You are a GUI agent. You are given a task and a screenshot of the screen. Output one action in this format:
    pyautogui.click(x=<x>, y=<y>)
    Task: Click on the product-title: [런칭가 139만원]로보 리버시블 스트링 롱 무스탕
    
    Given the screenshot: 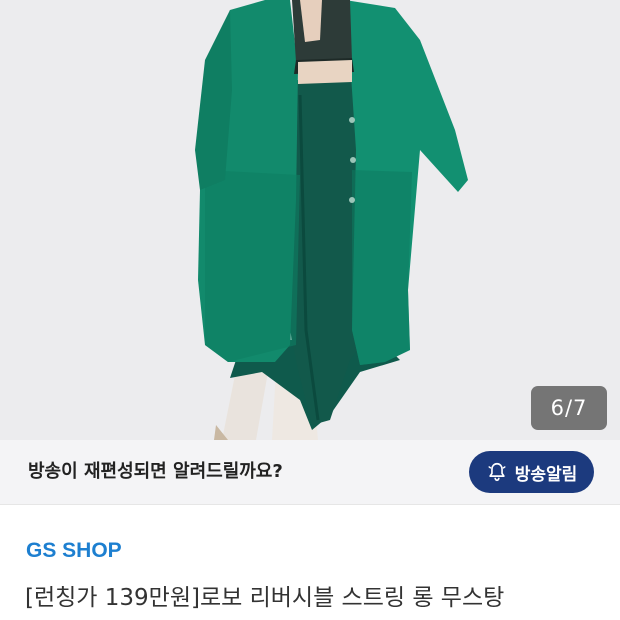 What is the action you would take?
    pyautogui.click(x=265, y=598)
    